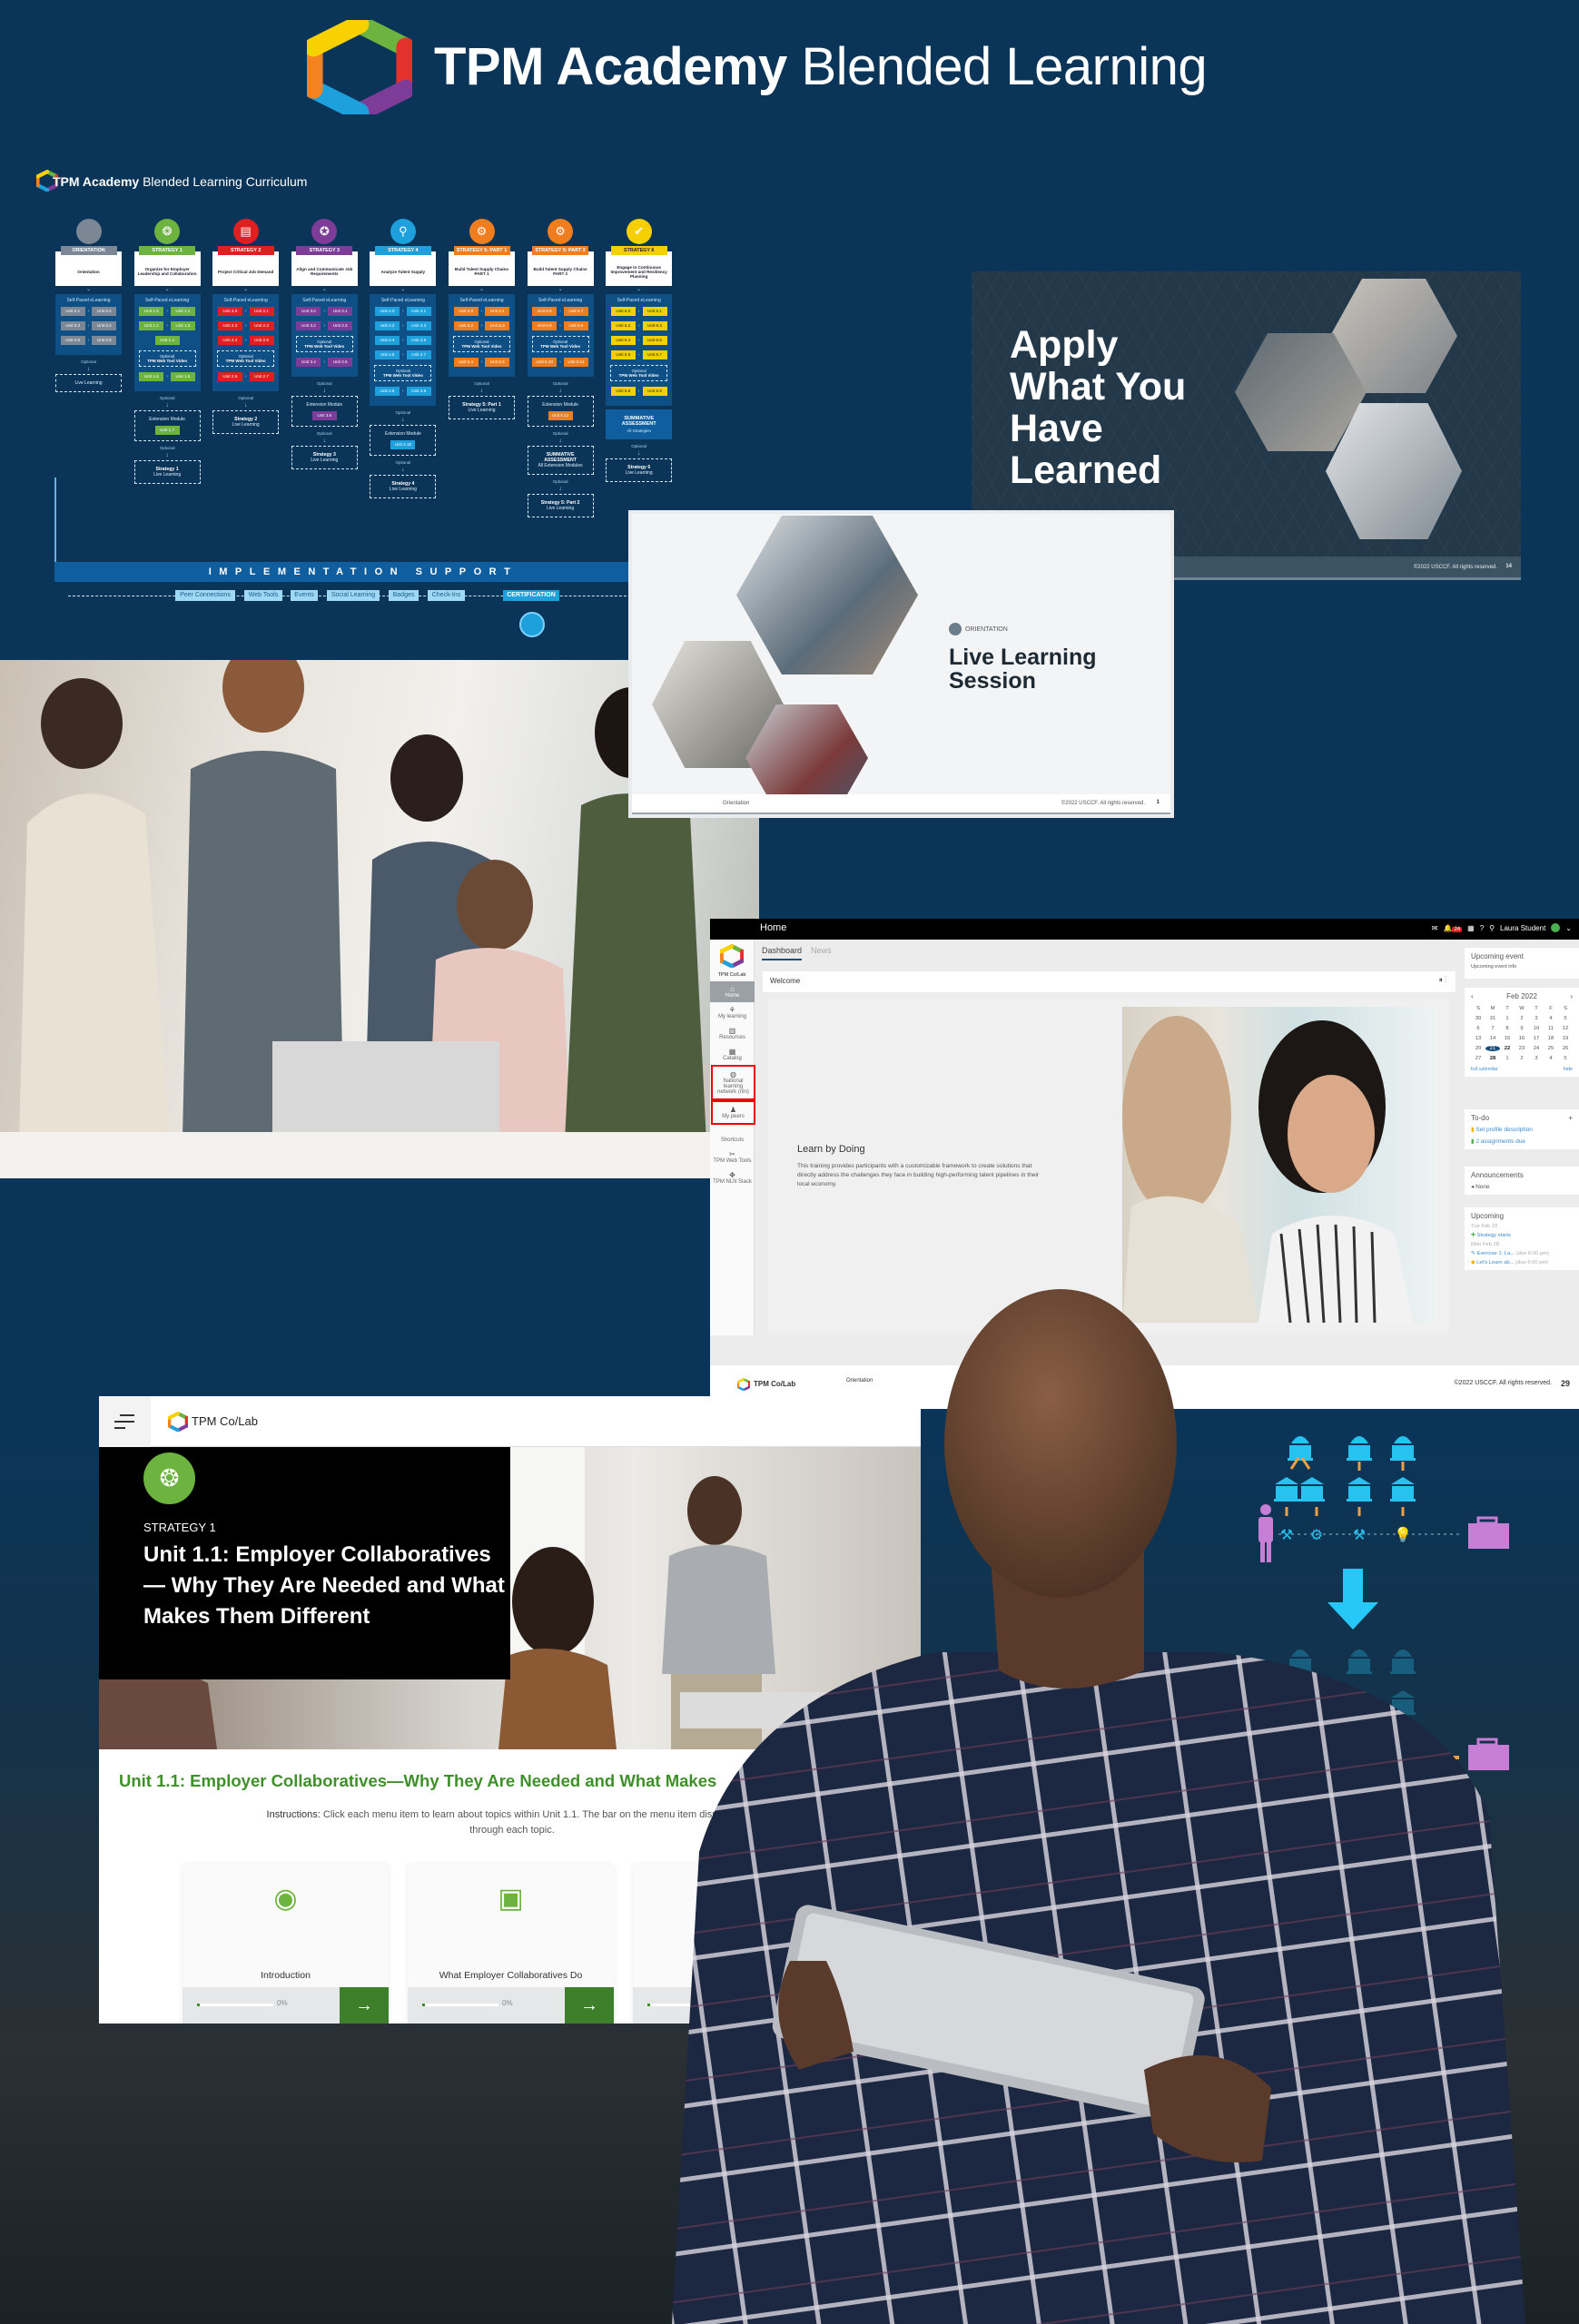 Image resolution: width=1579 pixels, height=2324 pixels. What do you see at coordinates (497, 311) in the screenshot?
I see `unit-chip: Unit 5.1` at bounding box center [497, 311].